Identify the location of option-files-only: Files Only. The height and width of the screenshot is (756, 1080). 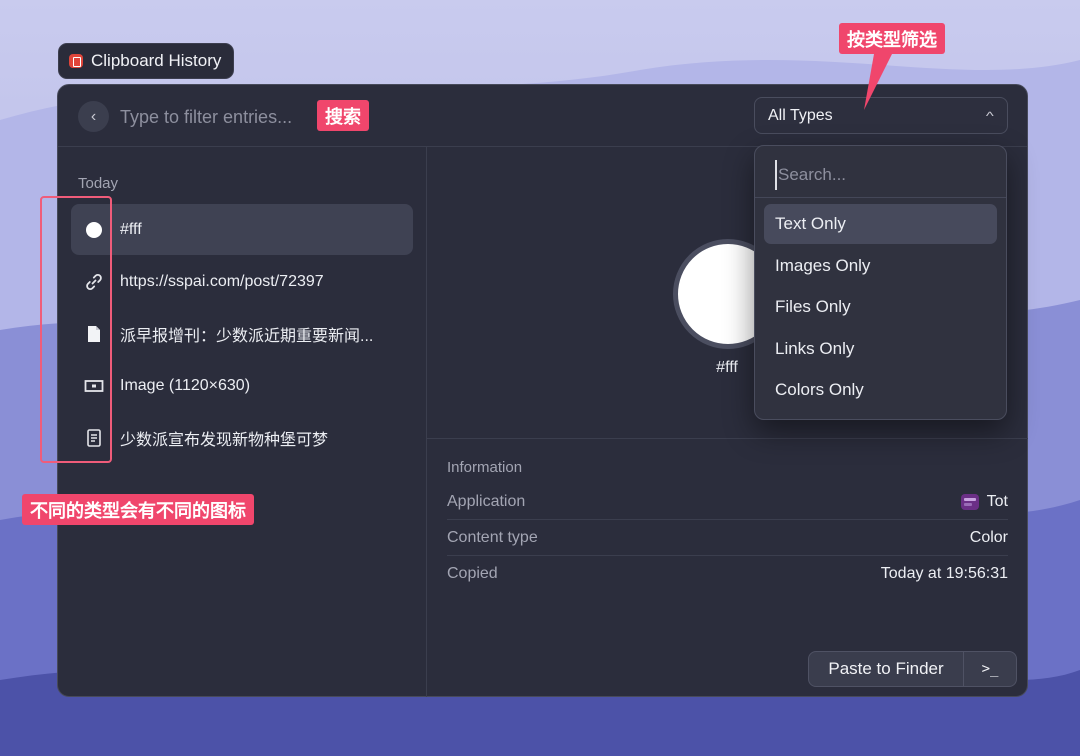
(880, 307).